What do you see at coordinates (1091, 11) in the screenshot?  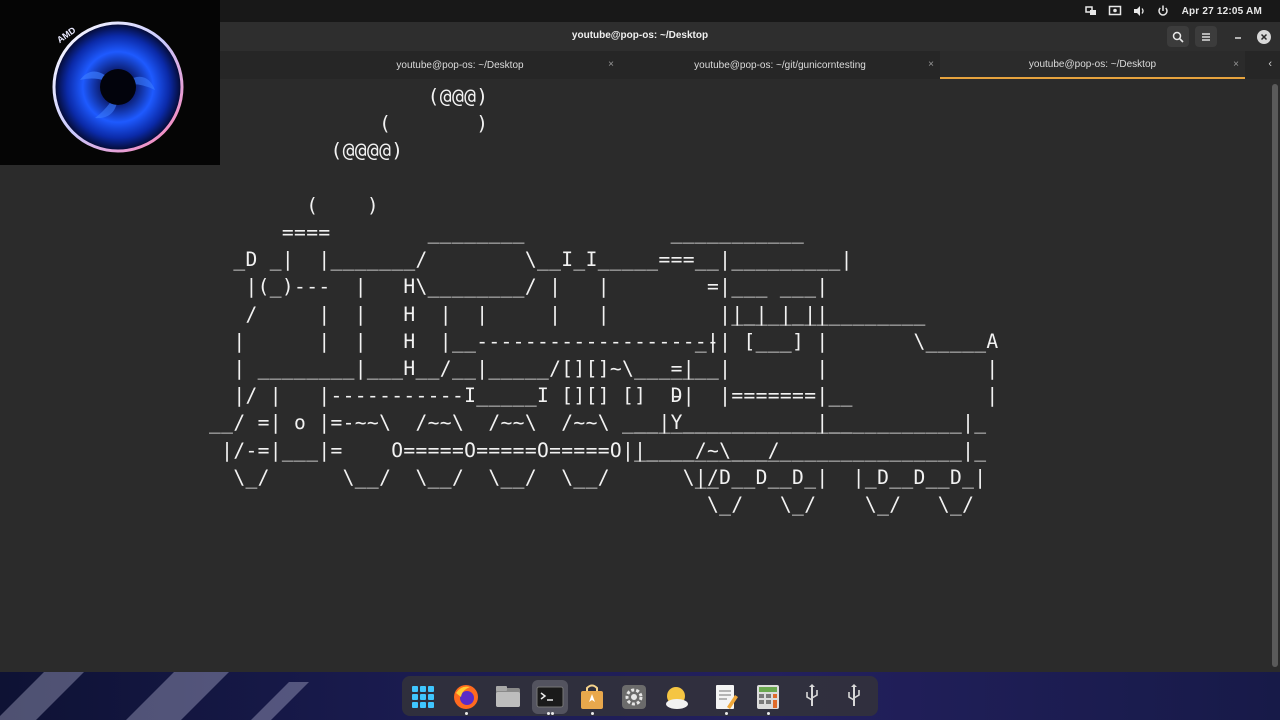 I see `network-icon` at bounding box center [1091, 11].